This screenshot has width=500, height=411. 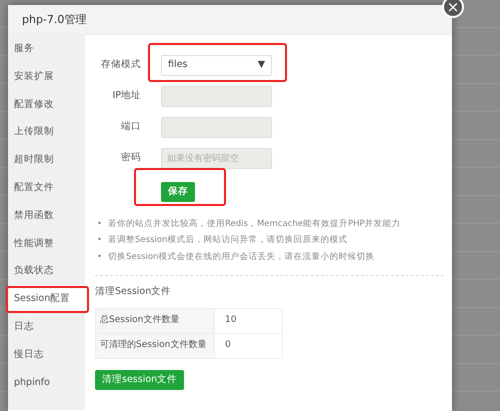 What do you see at coordinates (228, 240) in the screenshot?
I see `note-text: 若调整Session模式后，网站访问异常，请切换回原来的模式` at bounding box center [228, 240].